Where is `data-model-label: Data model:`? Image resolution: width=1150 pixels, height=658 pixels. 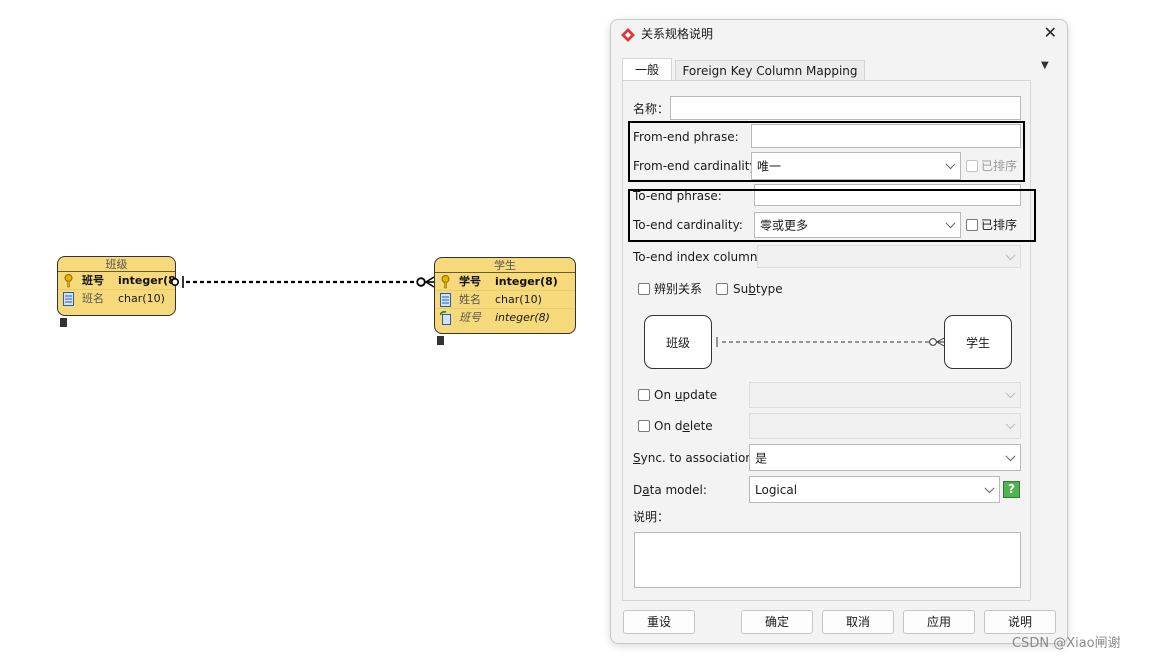
data-model-label: Data model: is located at coordinates (670, 490).